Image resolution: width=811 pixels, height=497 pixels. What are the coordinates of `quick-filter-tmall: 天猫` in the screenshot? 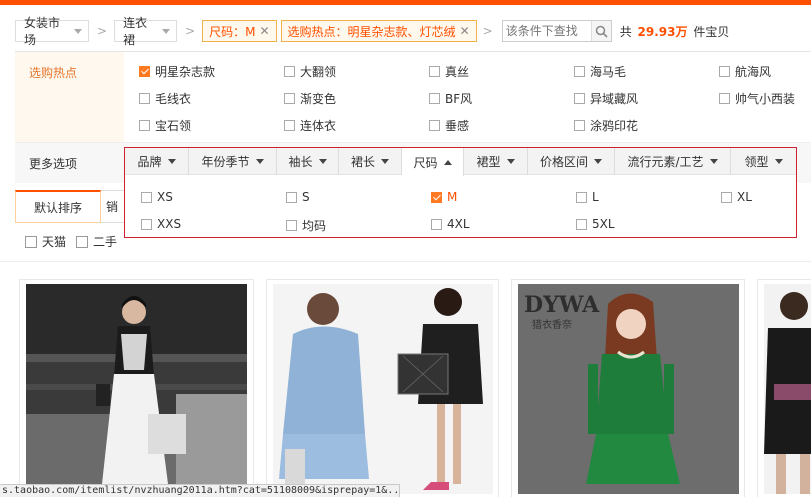 It's located at (45, 241).